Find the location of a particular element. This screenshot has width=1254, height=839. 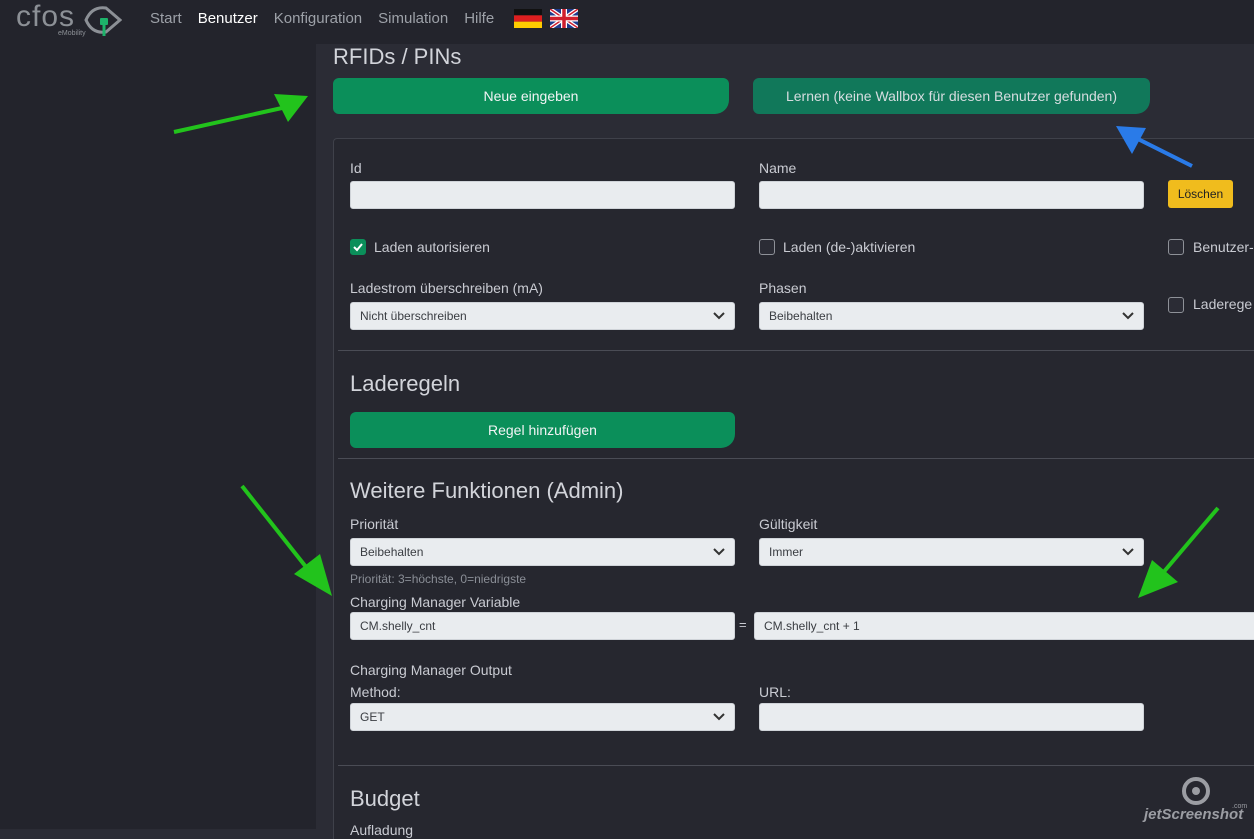

nav-simulation: Simulation is located at coordinates (413, 18).